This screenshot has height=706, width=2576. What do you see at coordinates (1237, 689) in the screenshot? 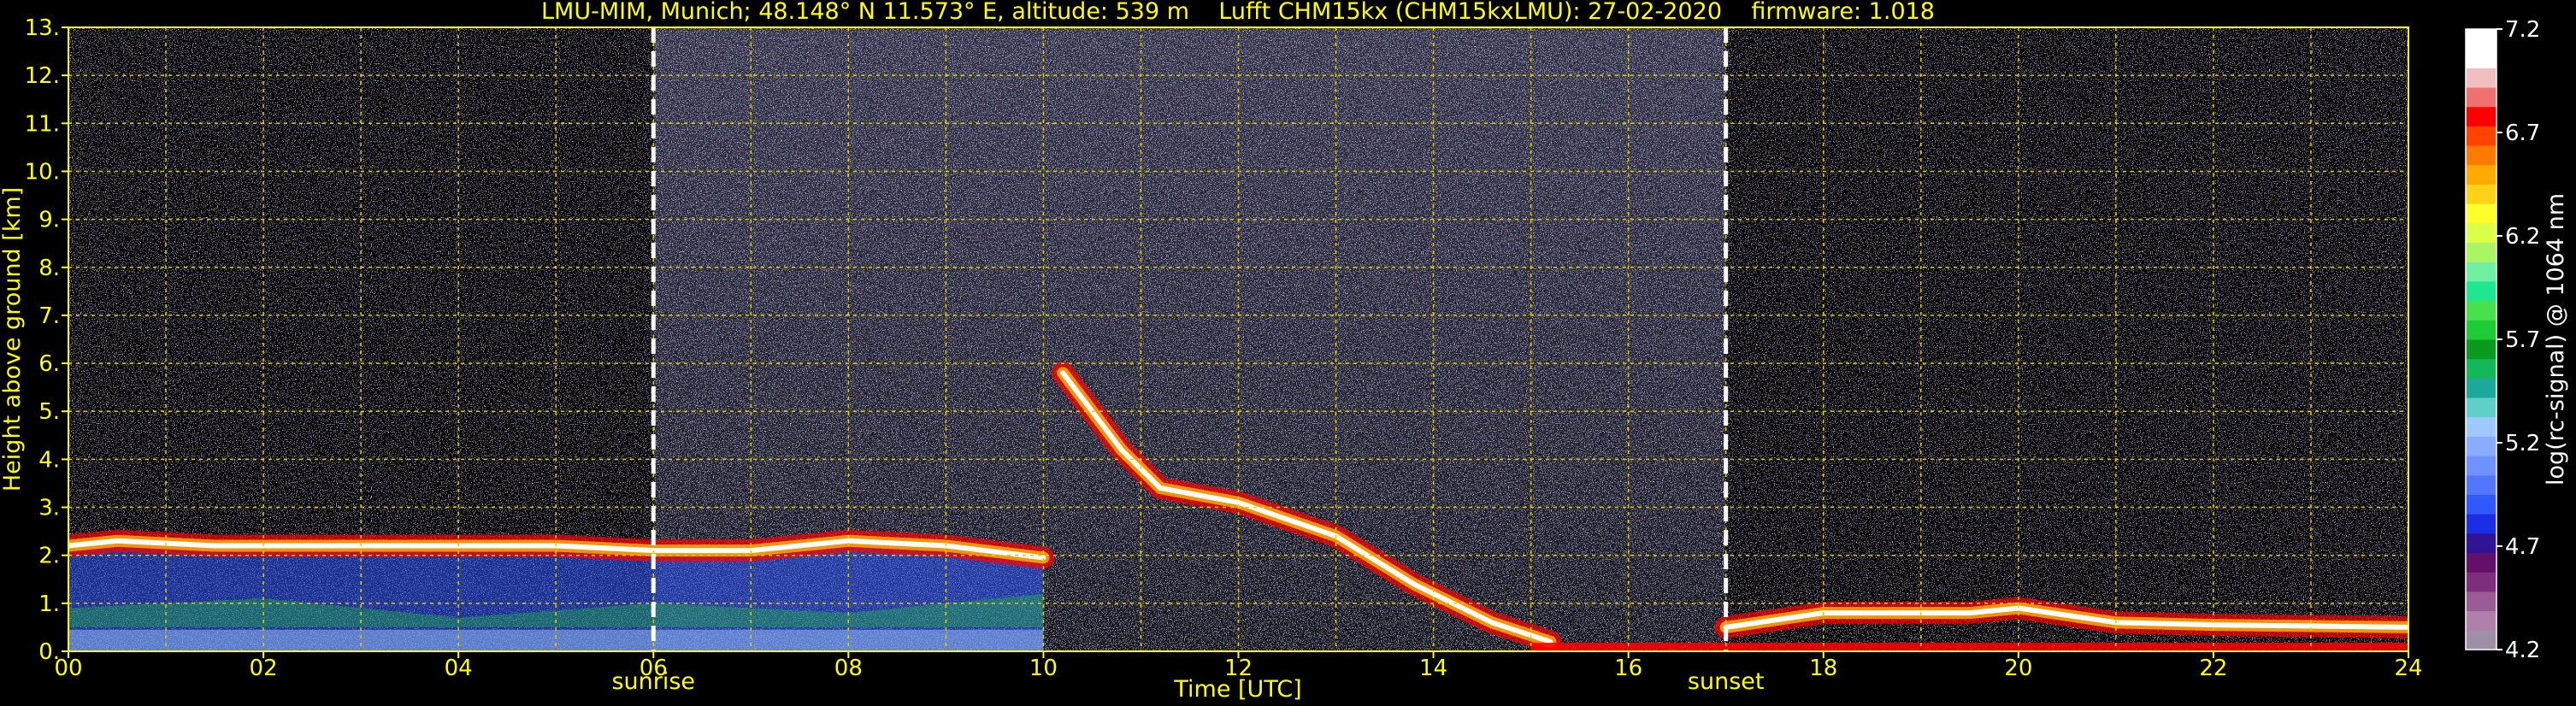
I see `x-axis-label: Time [UTC]` at bounding box center [1237, 689].